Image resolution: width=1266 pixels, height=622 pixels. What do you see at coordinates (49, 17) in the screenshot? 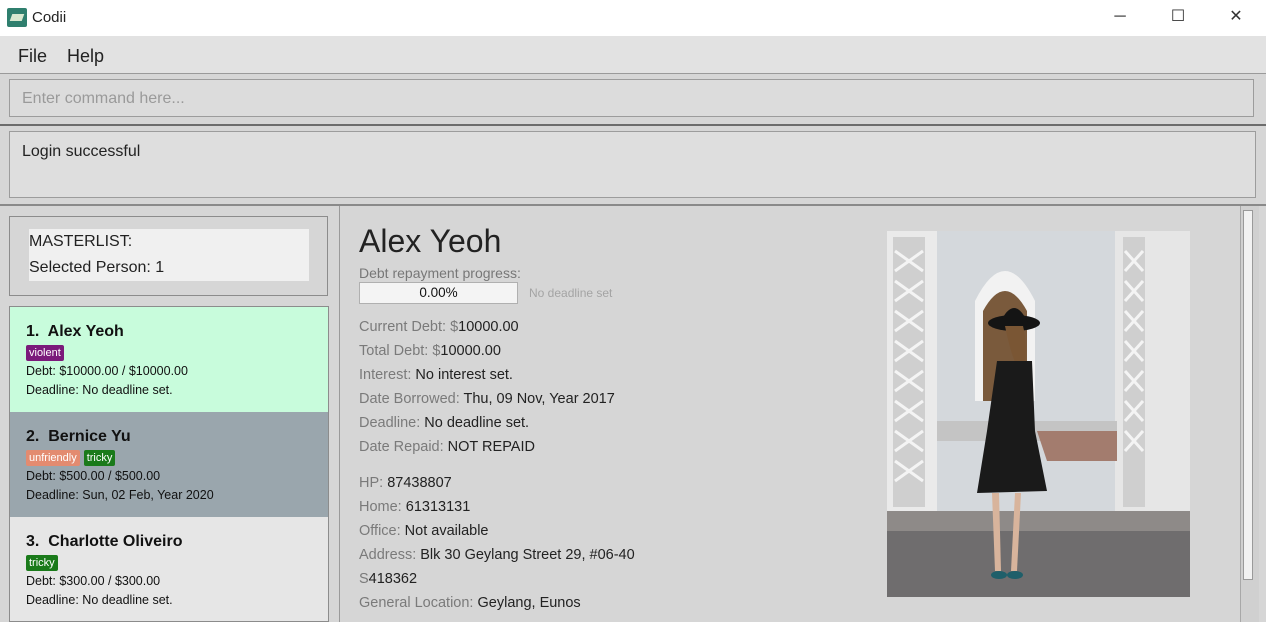
I see `window-title: Codii` at bounding box center [49, 17].